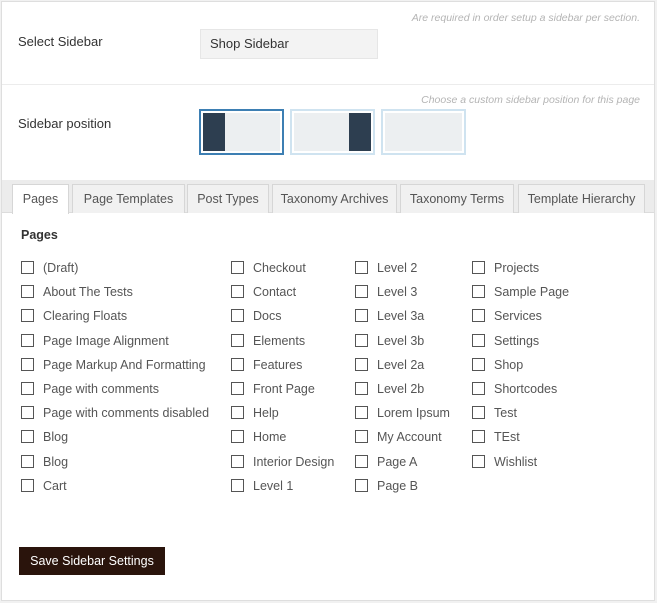 The height and width of the screenshot is (603, 657). Describe the element at coordinates (267, 316) in the screenshot. I see `page-label: Docs` at that location.